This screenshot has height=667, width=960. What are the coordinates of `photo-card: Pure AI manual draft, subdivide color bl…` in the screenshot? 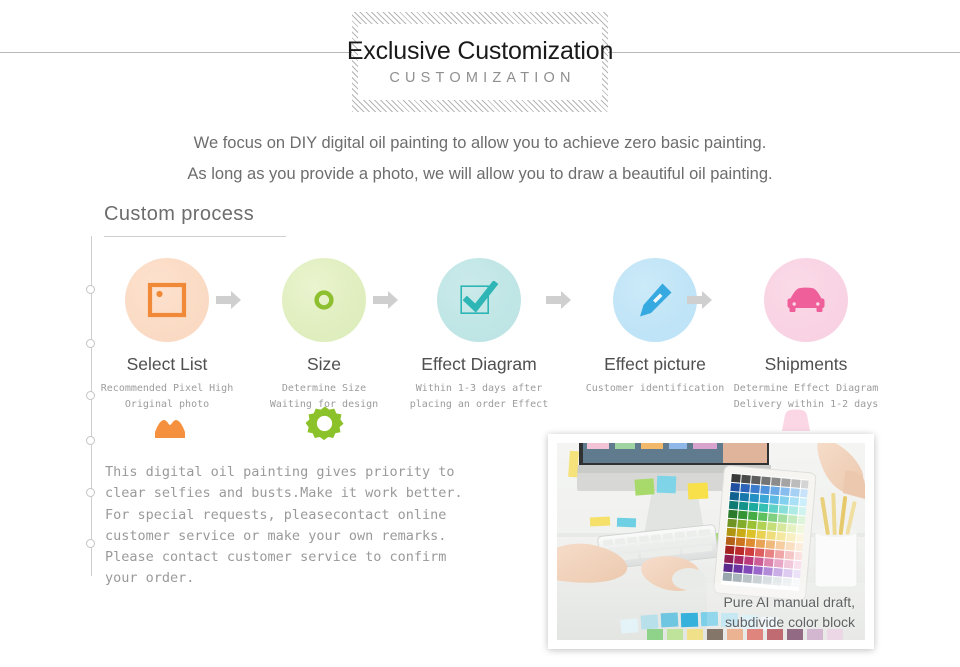 It's located at (711, 541).